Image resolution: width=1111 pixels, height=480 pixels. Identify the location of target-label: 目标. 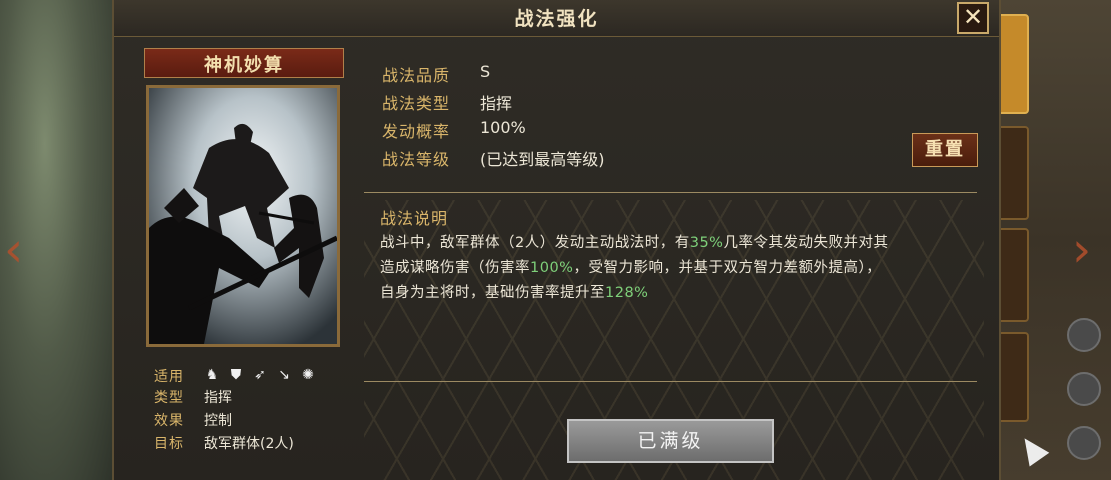
(169, 444).